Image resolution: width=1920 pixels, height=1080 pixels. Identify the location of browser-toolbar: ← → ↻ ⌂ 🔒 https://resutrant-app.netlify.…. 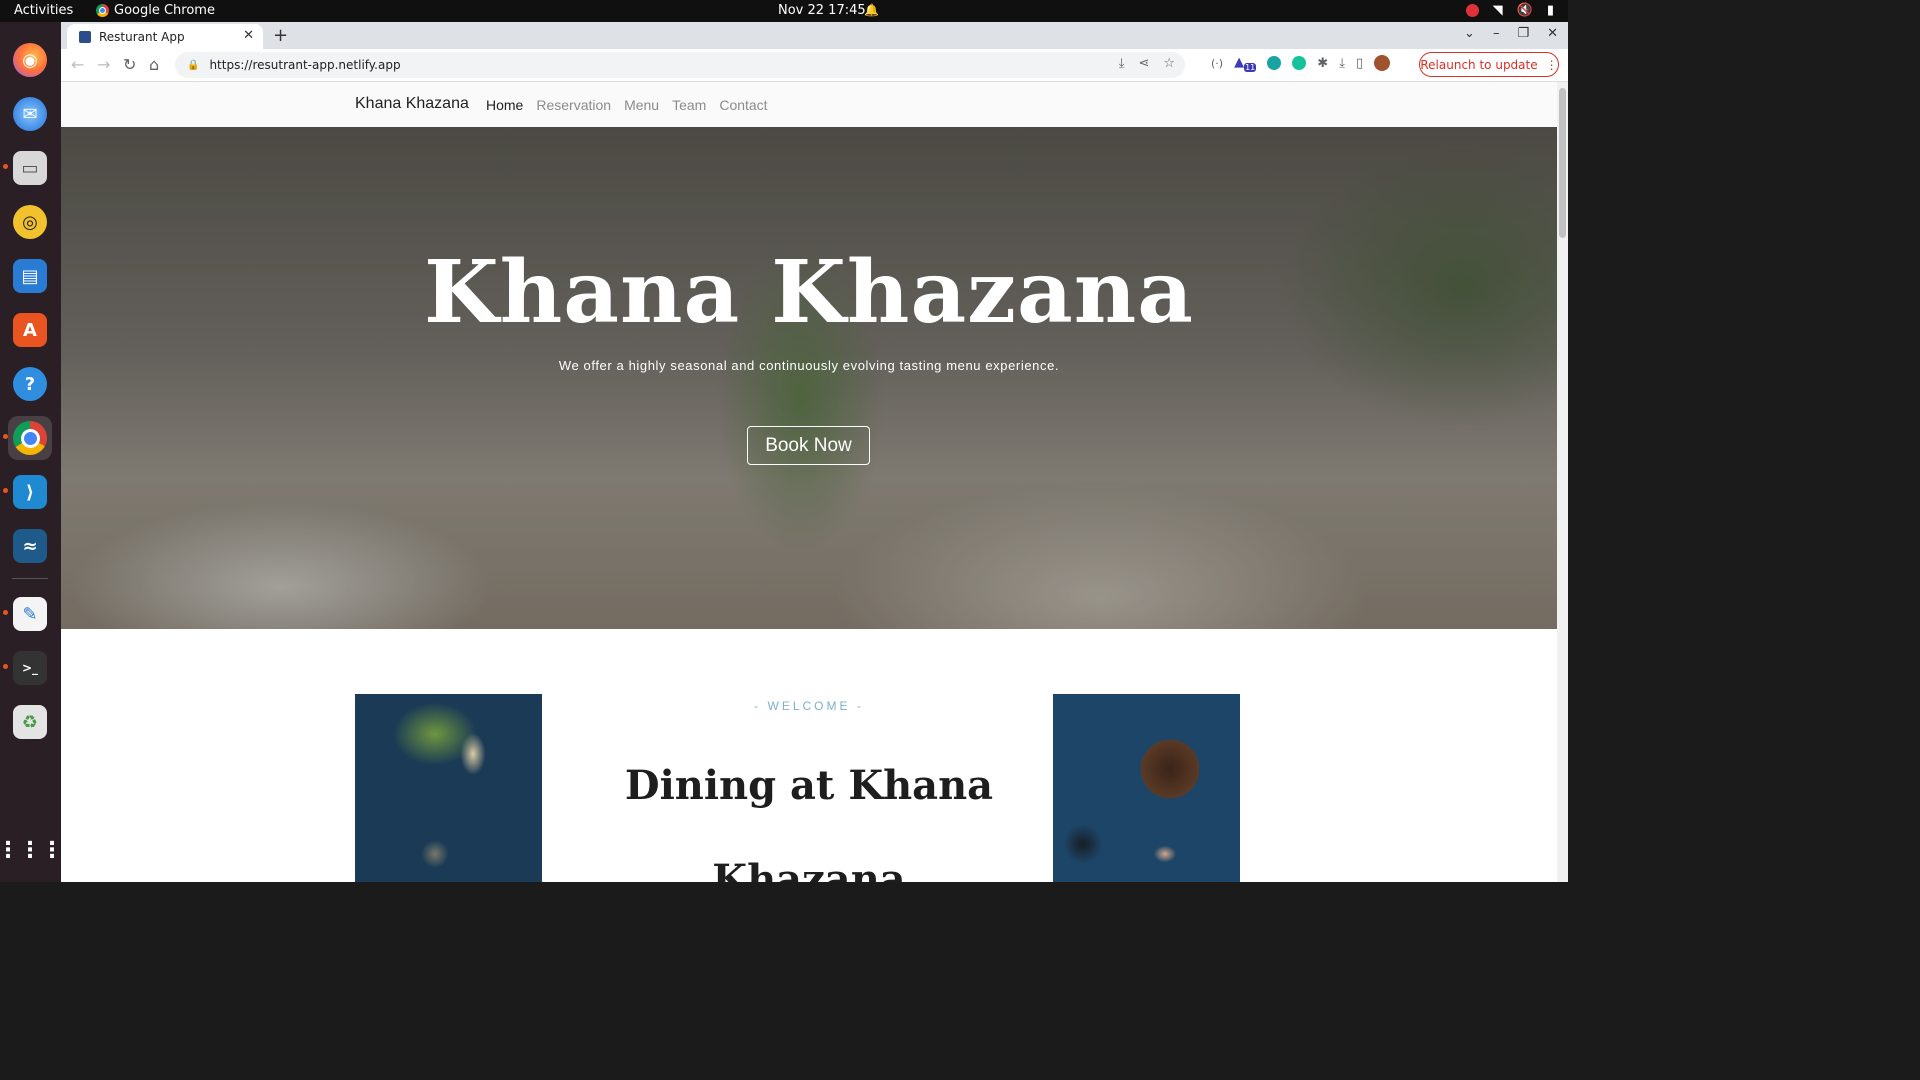
(814, 65).